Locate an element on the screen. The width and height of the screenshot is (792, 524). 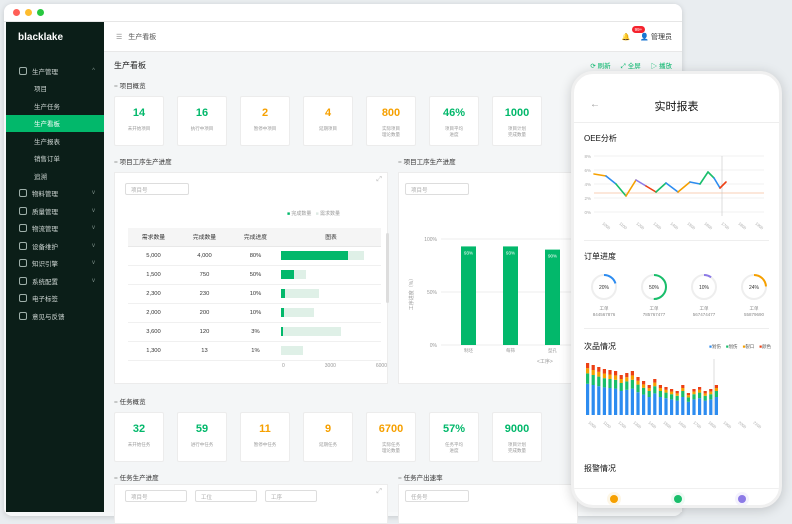
project-filter-select: 项目号 is located at coordinates (157, 189).